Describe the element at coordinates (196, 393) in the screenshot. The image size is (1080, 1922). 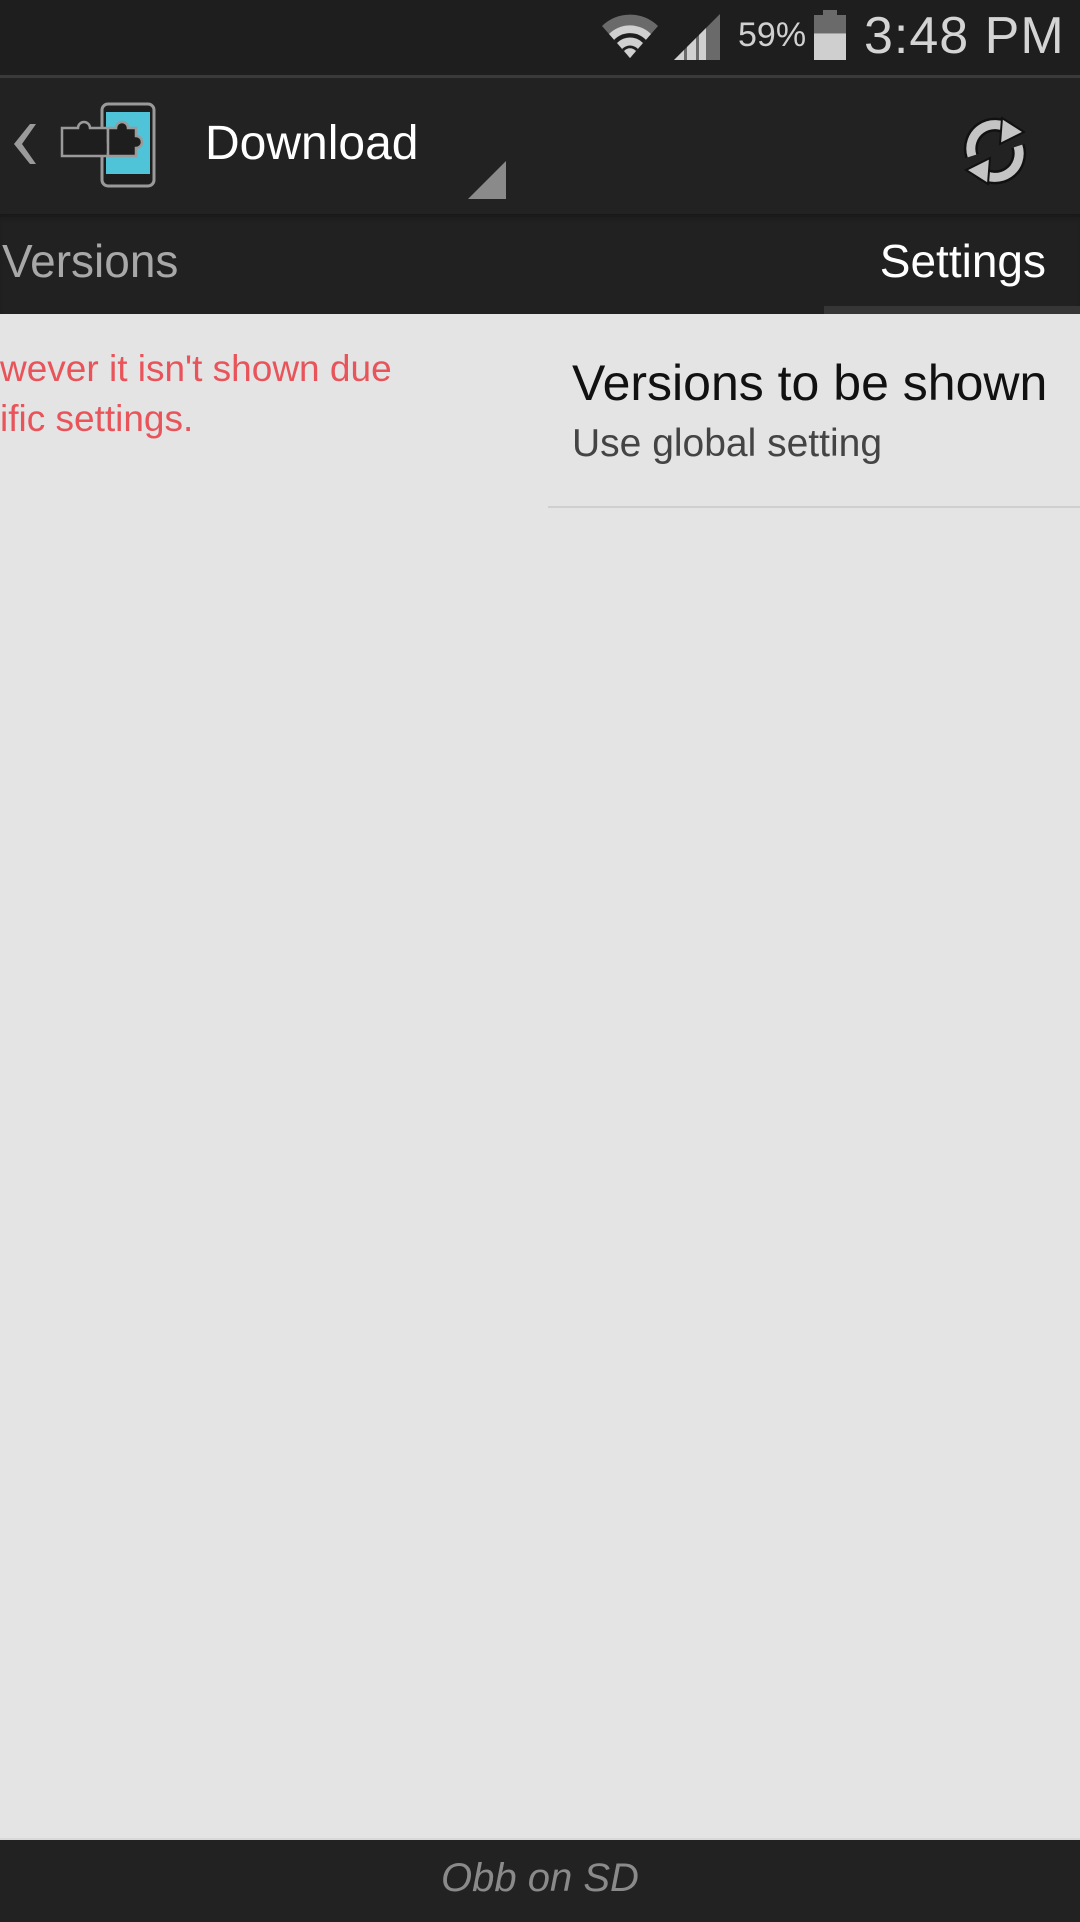
I see `versions-warning-text: wever it isn't shown due ific settings.` at that location.